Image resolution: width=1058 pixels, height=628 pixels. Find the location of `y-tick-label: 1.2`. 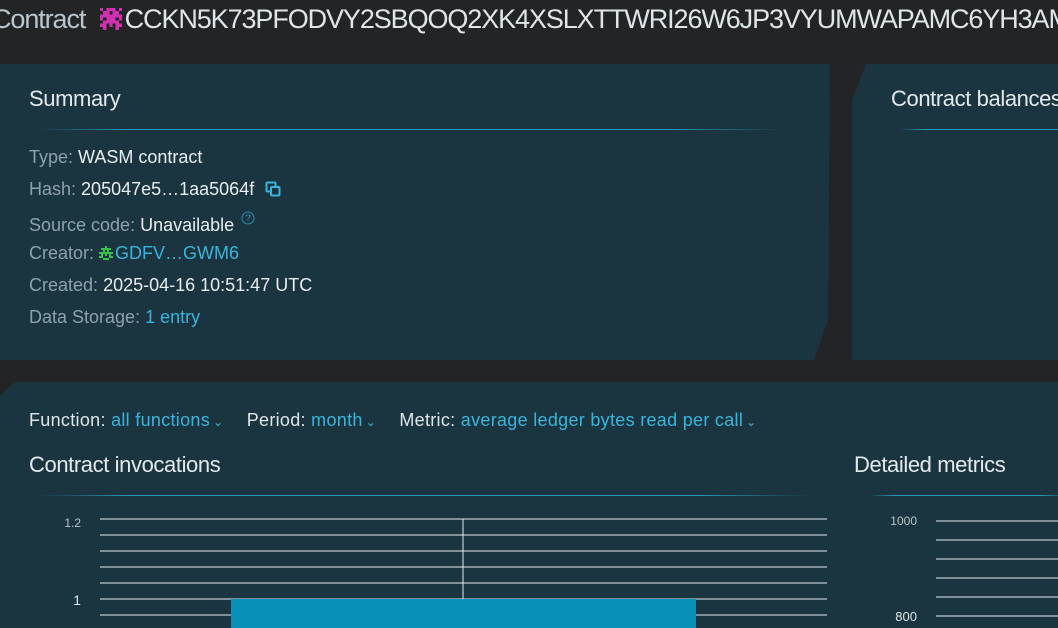

y-tick-label: 1.2 is located at coordinates (72, 523).